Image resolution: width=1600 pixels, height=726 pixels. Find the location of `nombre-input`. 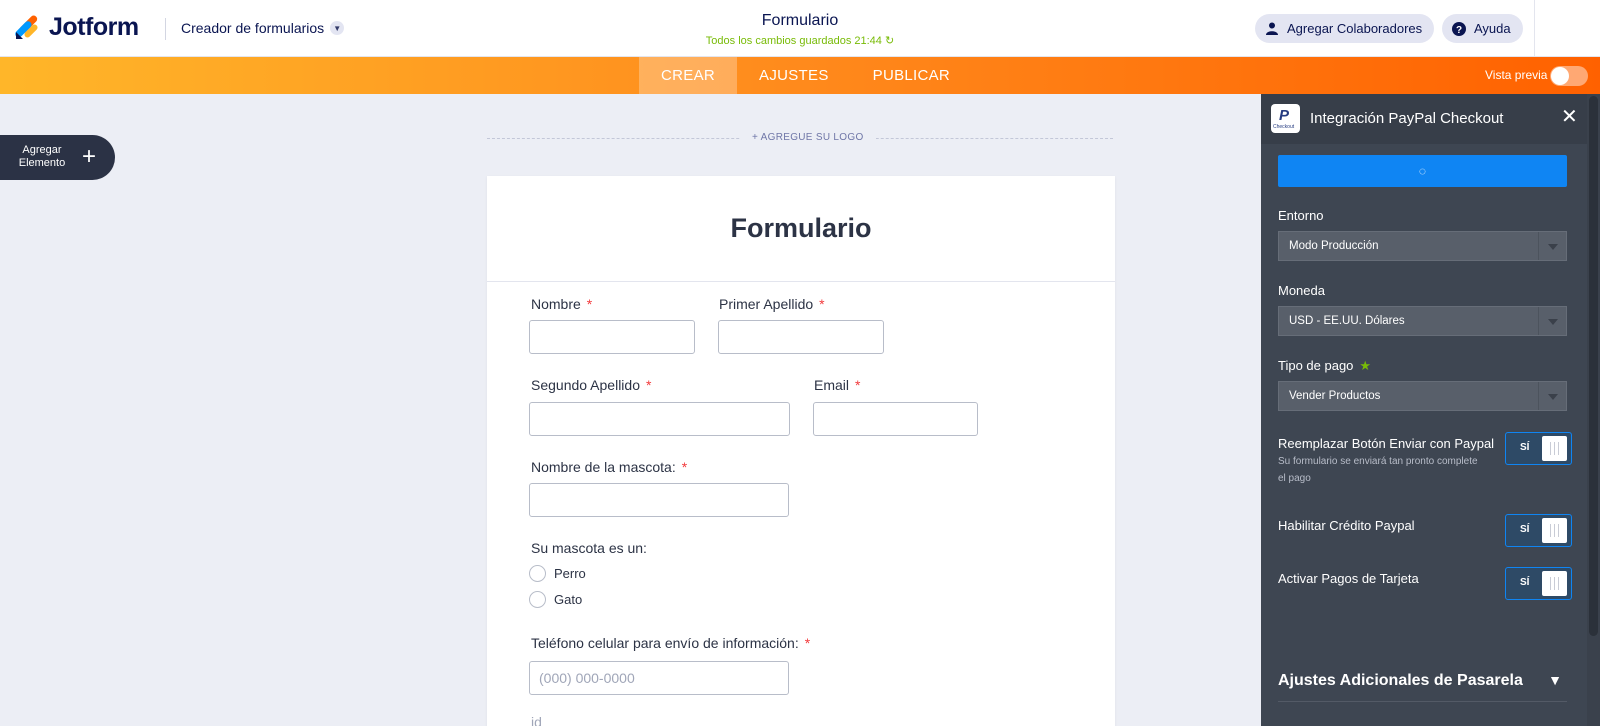

nombre-input is located at coordinates (612, 337).